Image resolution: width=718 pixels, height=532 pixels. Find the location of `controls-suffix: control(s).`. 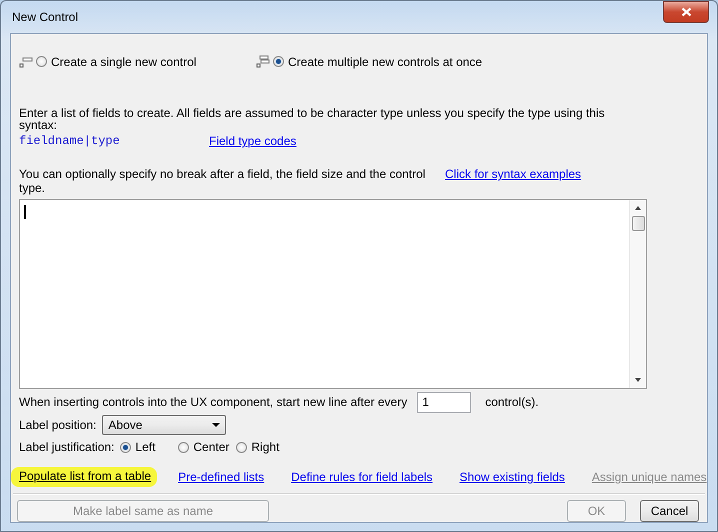

controls-suffix: control(s). is located at coordinates (512, 402).